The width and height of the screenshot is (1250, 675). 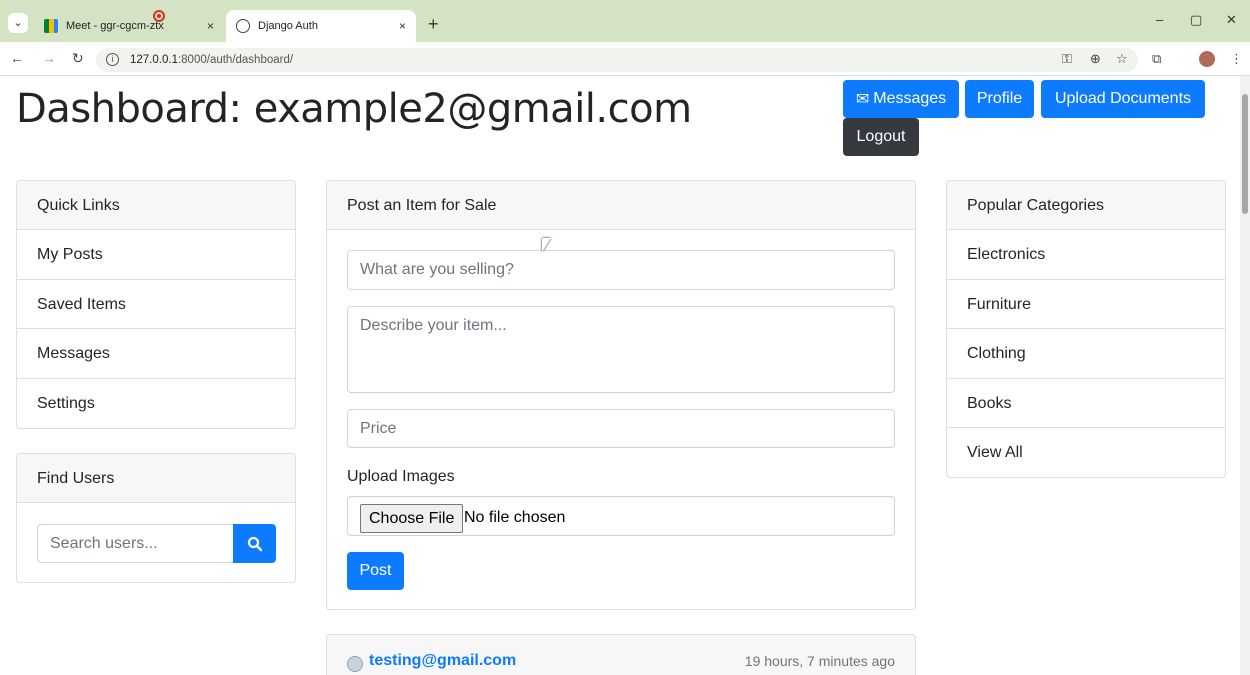 What do you see at coordinates (433, 24) in the screenshot?
I see `new-tab-button: +` at bounding box center [433, 24].